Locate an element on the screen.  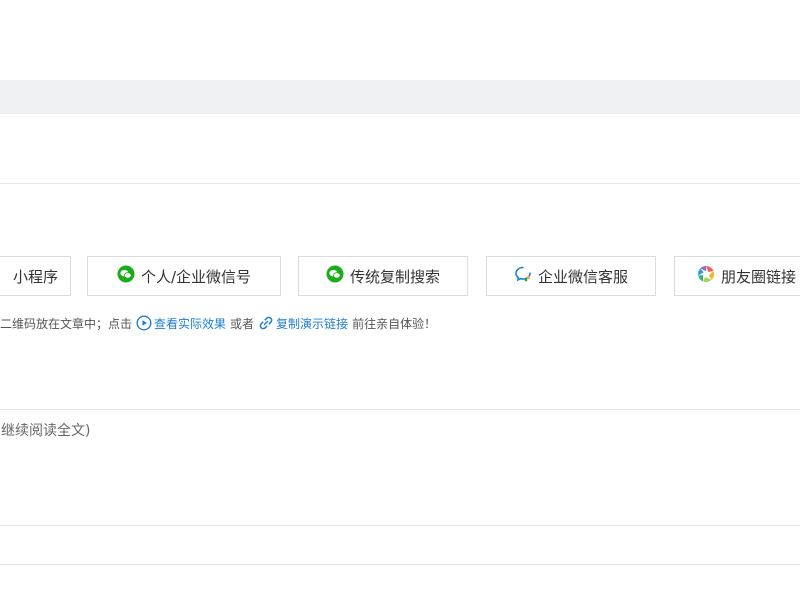
view-effect-label: 查看实际效果 is located at coordinates (190, 323).